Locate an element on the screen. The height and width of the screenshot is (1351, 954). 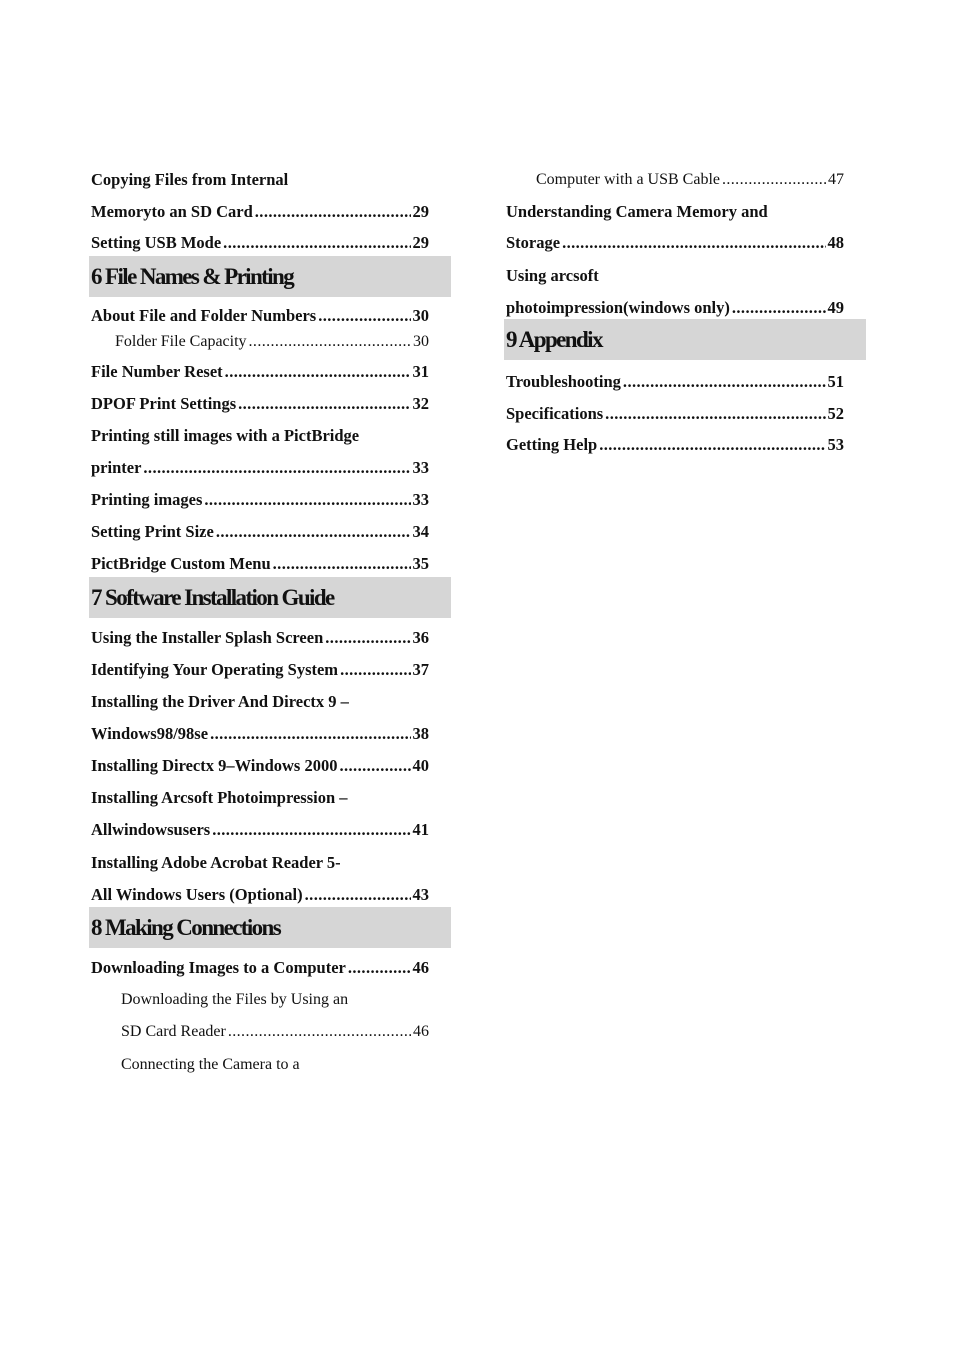
toc-entry: Setting USB Mode 29 is located at coordinates (260, 243).